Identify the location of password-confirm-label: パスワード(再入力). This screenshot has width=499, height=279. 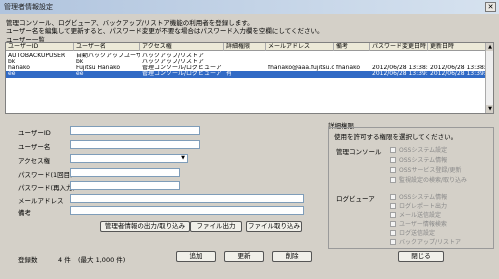
(47, 188).